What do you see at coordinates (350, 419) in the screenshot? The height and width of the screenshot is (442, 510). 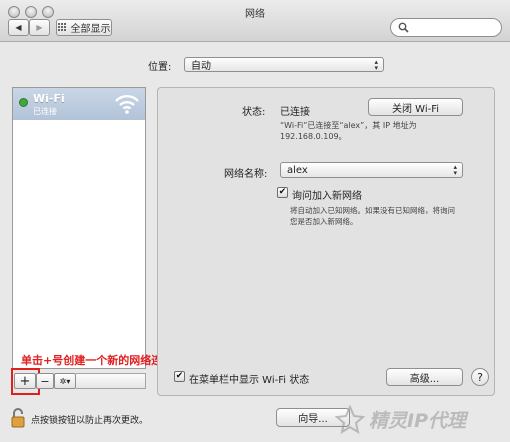 I see `watermark-logo-icon` at bounding box center [350, 419].